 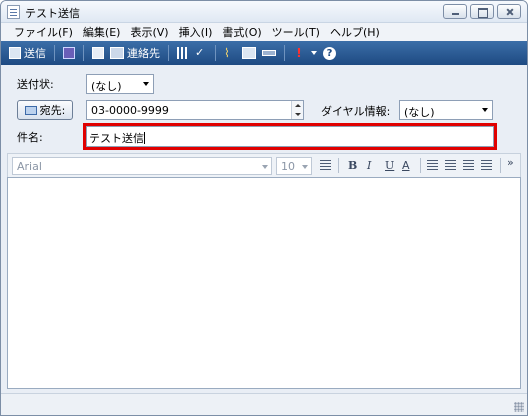 I want to click on grid-icon, so click(x=183, y=53).